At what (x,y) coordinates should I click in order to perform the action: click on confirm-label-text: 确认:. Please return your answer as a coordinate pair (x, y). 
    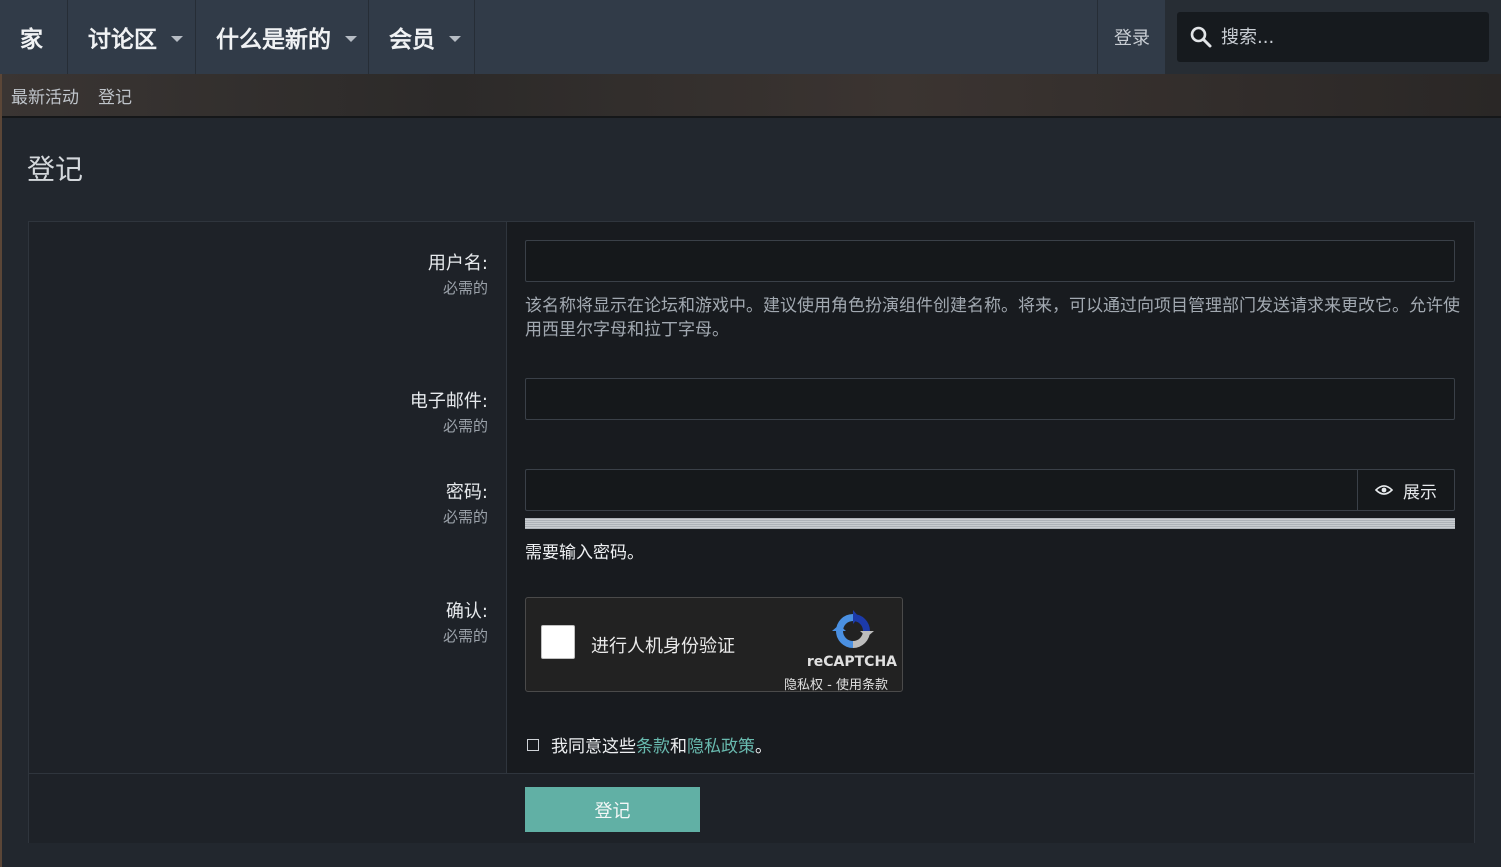
    Looking at the image, I should click on (466, 611).